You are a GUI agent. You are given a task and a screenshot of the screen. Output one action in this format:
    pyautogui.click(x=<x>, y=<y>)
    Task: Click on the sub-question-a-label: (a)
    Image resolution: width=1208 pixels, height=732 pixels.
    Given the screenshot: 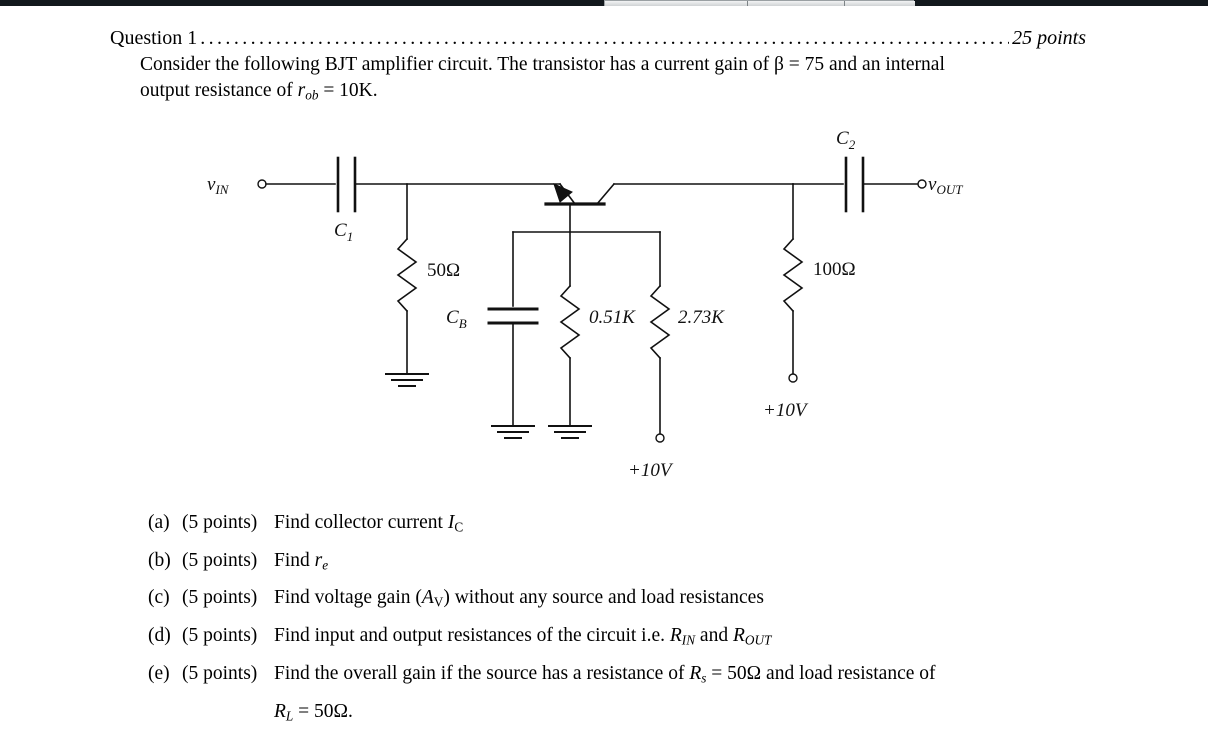 What is the action you would take?
    pyautogui.click(x=159, y=522)
    